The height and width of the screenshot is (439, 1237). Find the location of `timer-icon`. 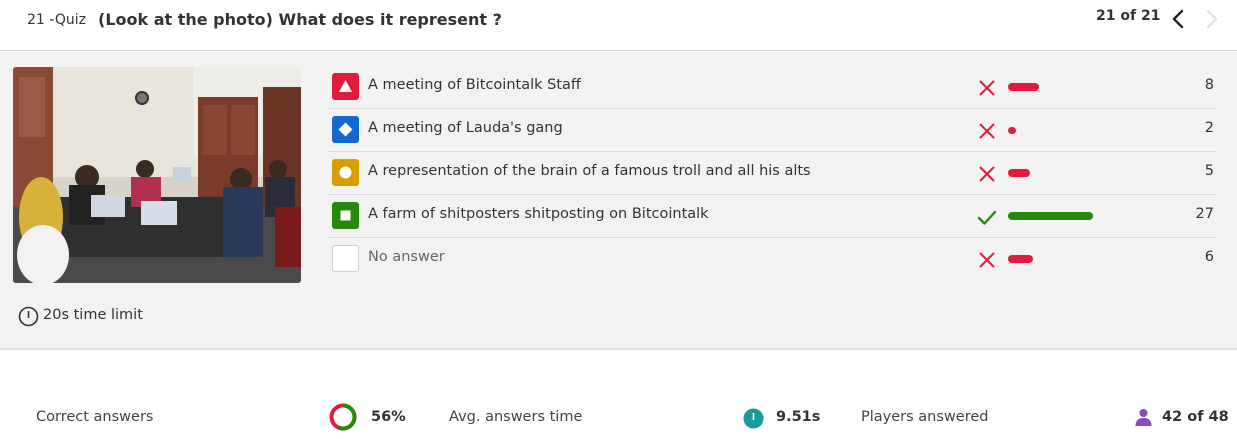

timer-icon is located at coordinates (28, 316).